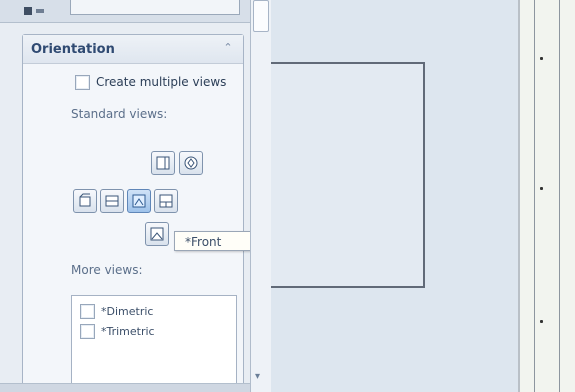  I want to click on panel-scrollbar: ▾, so click(260, 196).